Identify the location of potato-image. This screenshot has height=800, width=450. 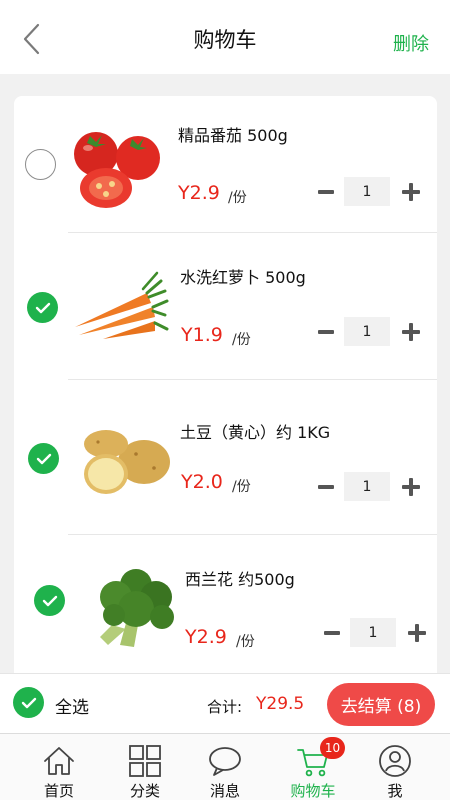
(127, 462).